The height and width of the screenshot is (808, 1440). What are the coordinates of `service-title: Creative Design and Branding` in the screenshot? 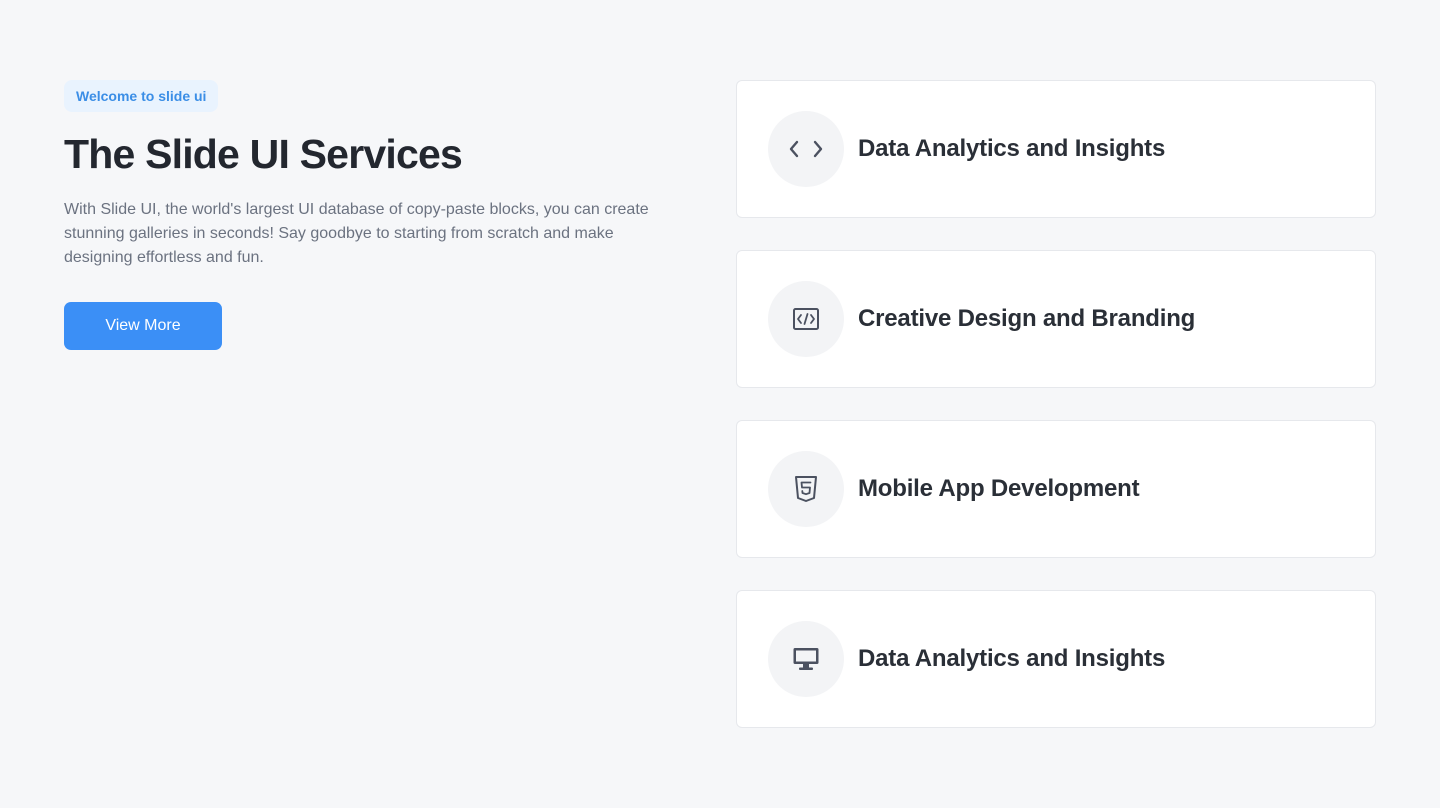 It's located at (1027, 318).